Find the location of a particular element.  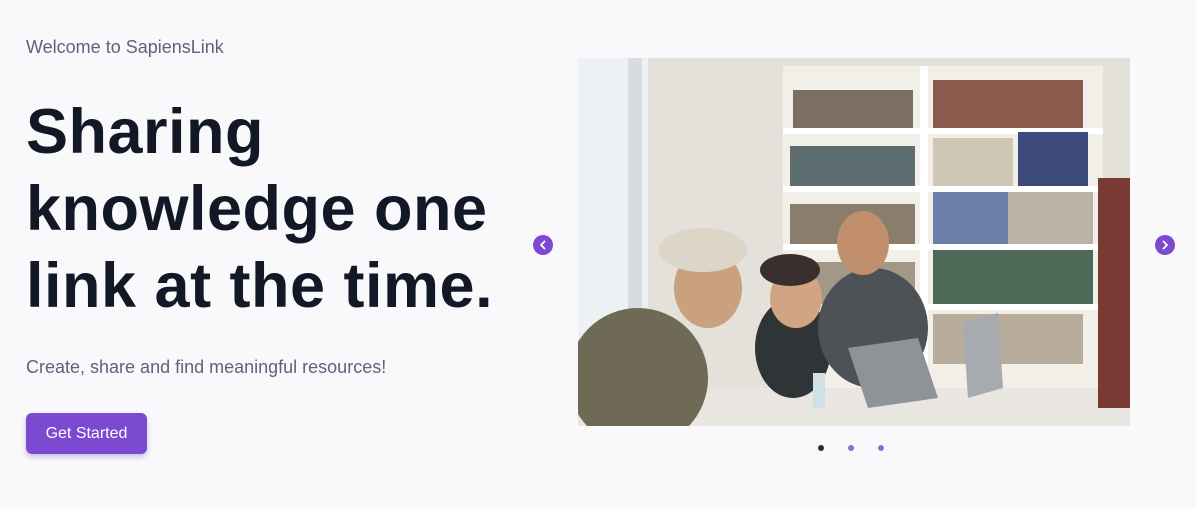

get-started-button: Get Started is located at coordinates (86, 433).